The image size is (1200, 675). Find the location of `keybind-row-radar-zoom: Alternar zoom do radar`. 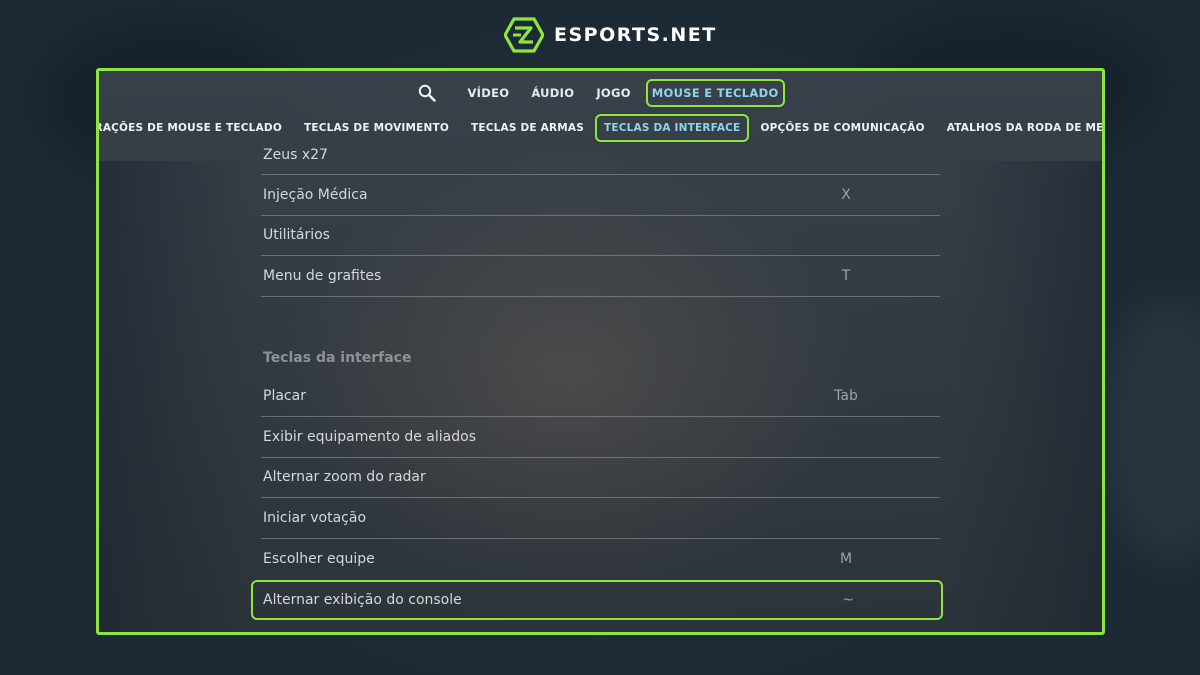

keybind-row-radar-zoom: Alternar zoom do radar is located at coordinates (600, 478).